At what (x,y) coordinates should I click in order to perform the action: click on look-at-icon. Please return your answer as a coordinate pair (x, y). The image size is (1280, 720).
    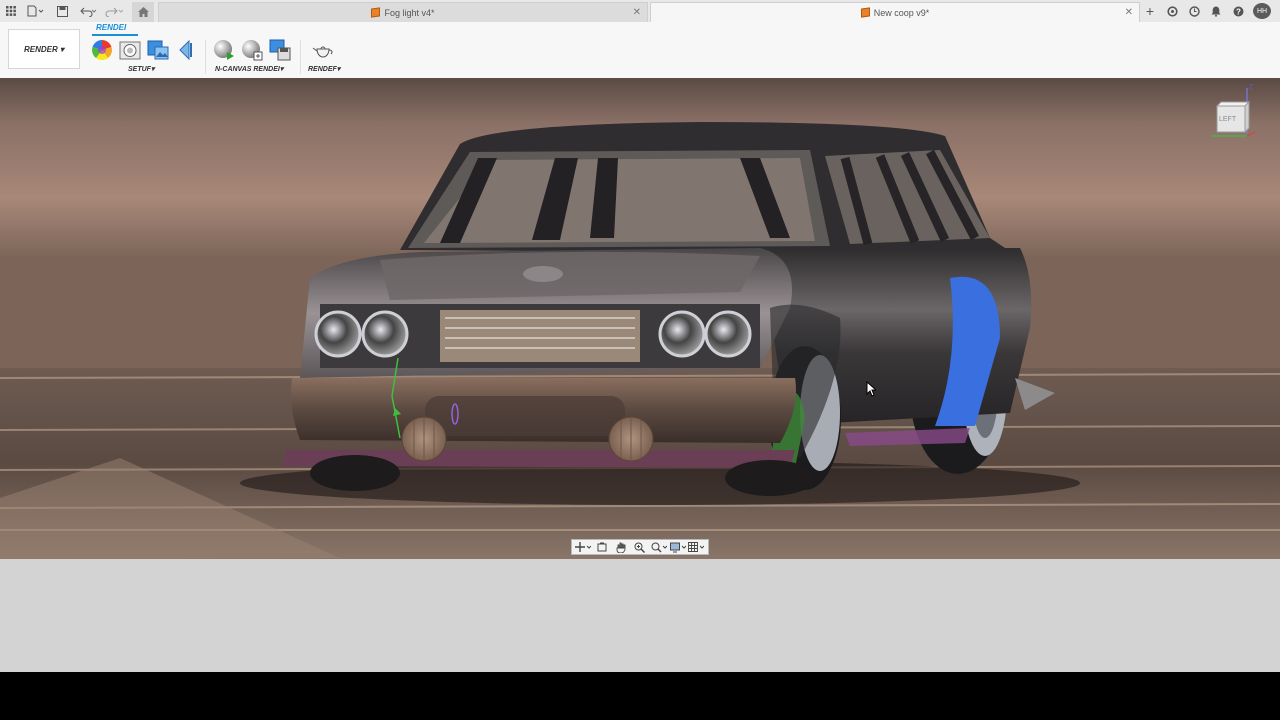
    Looking at the image, I should click on (602, 547).